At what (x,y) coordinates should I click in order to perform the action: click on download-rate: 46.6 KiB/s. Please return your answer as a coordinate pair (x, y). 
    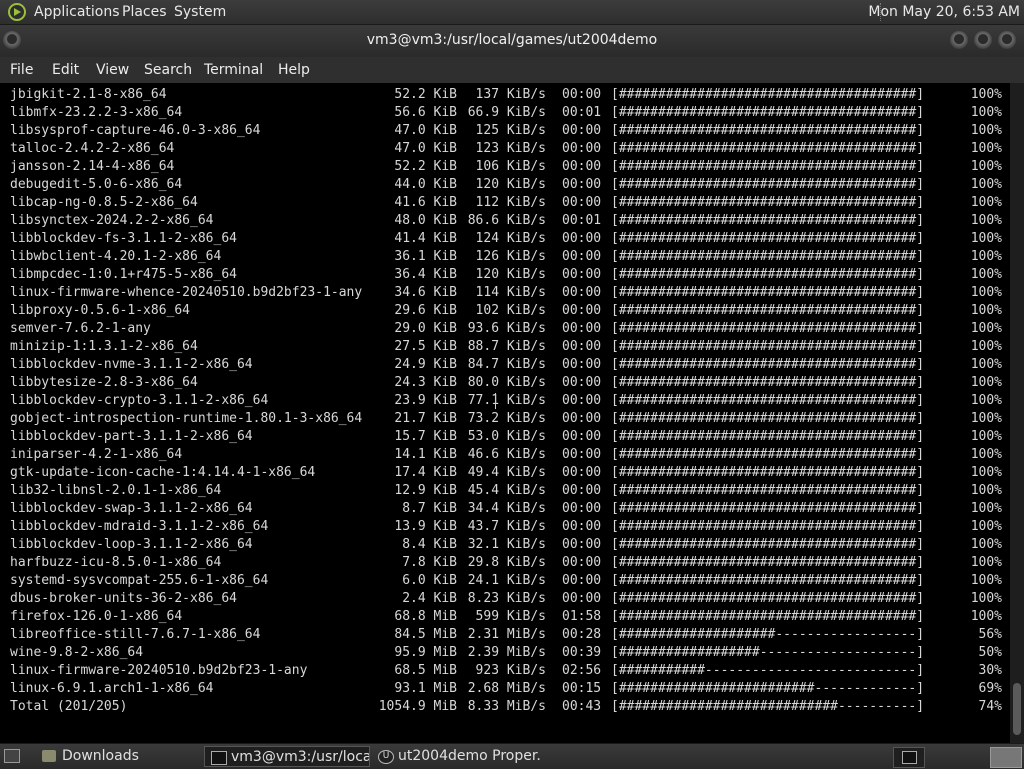
    Looking at the image, I should click on (506, 454).